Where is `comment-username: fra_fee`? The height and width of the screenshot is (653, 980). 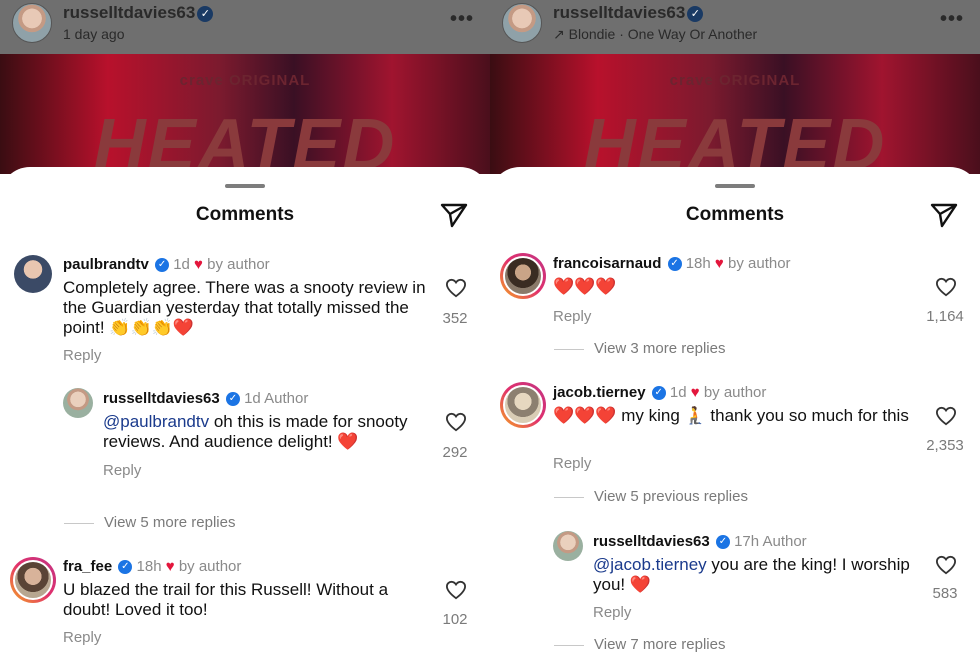 comment-username: fra_fee is located at coordinates (87, 566).